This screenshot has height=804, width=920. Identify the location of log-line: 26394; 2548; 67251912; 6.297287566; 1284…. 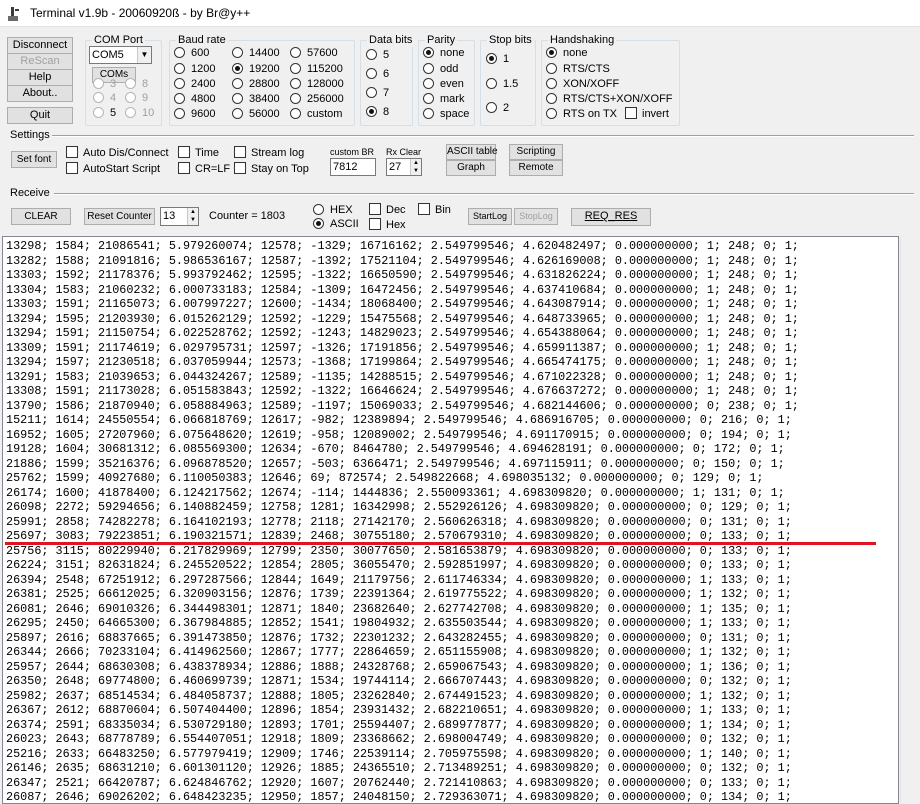
(399, 579).